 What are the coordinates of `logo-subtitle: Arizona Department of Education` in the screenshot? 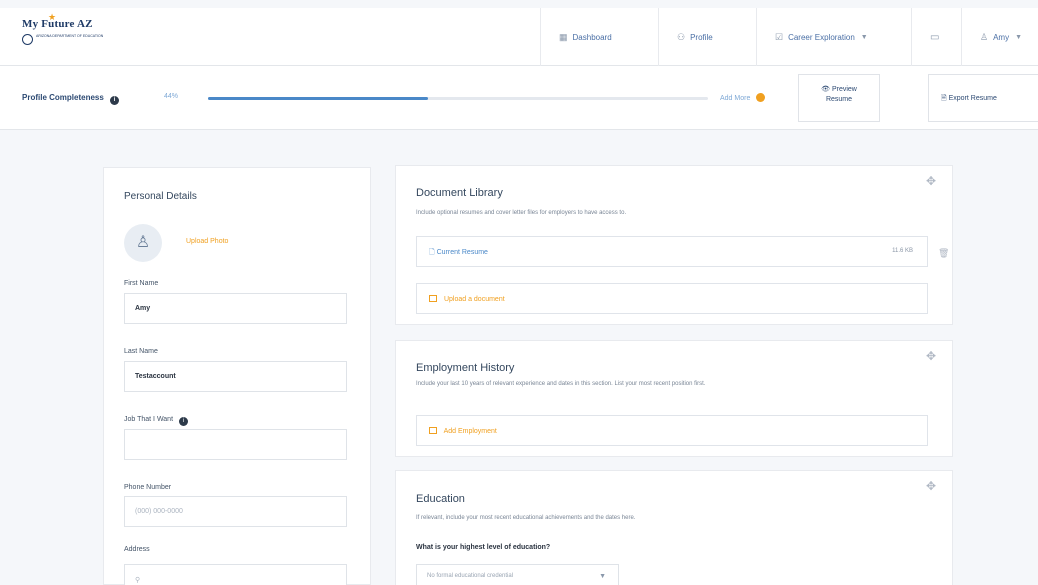 It's located at (70, 36).